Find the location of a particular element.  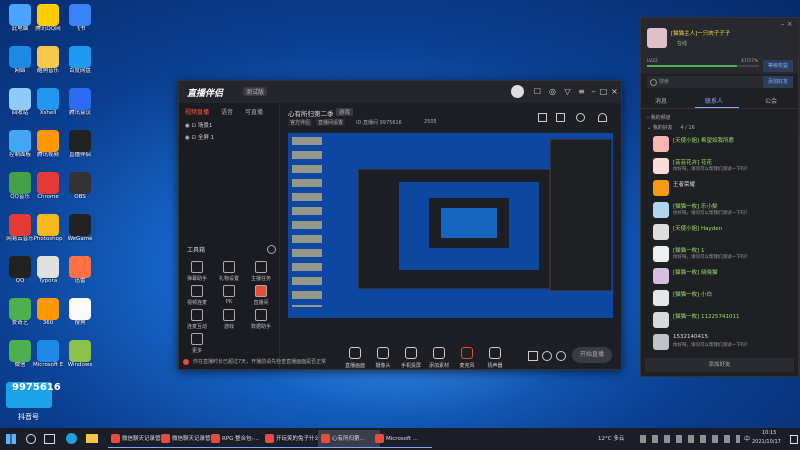

desktop-icon: 回收站 is located at coordinates (20, 102).